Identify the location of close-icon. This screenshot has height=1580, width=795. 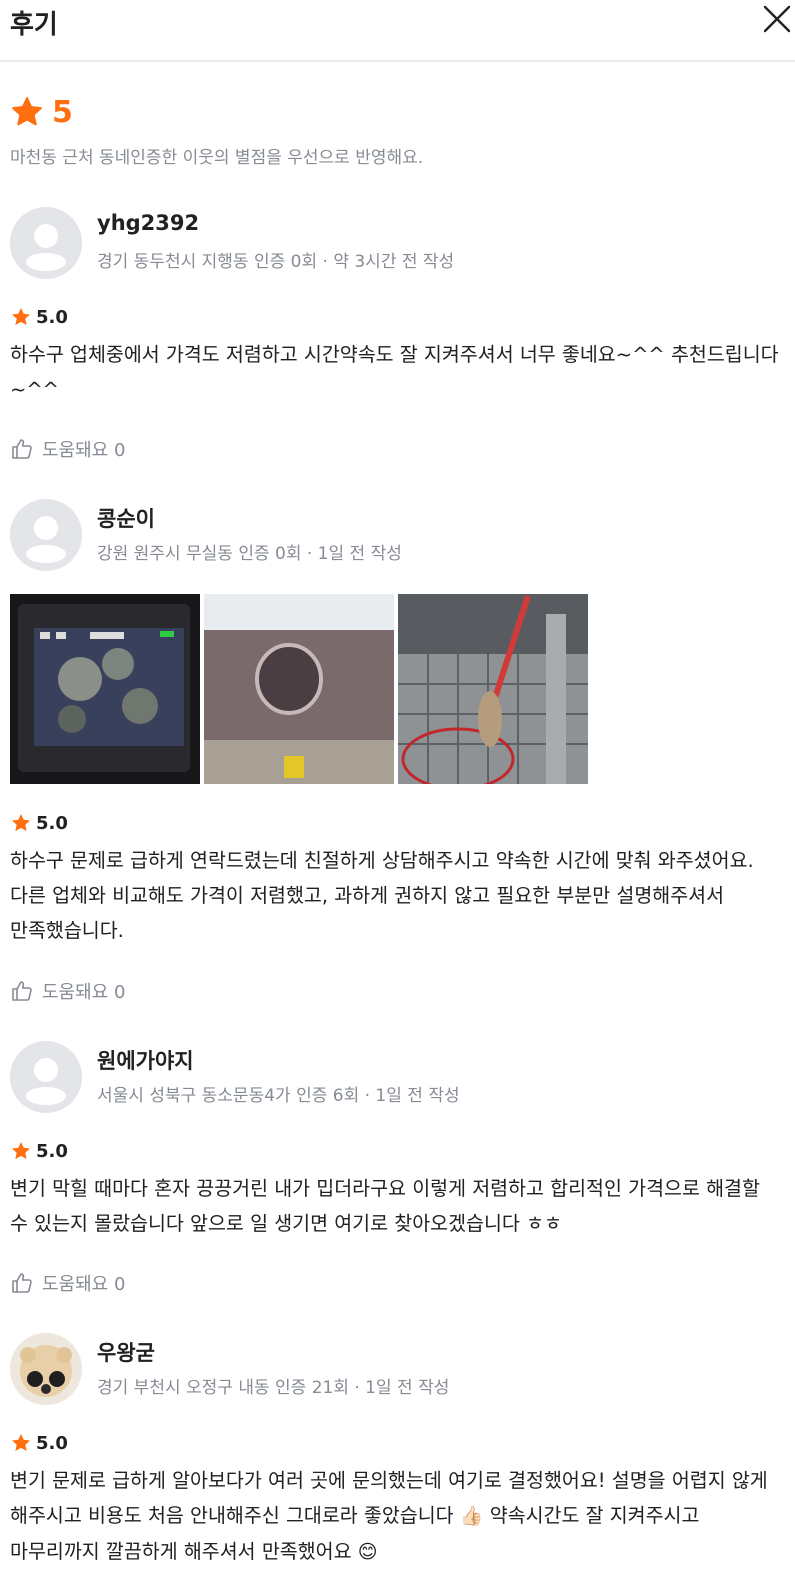
(777, 19).